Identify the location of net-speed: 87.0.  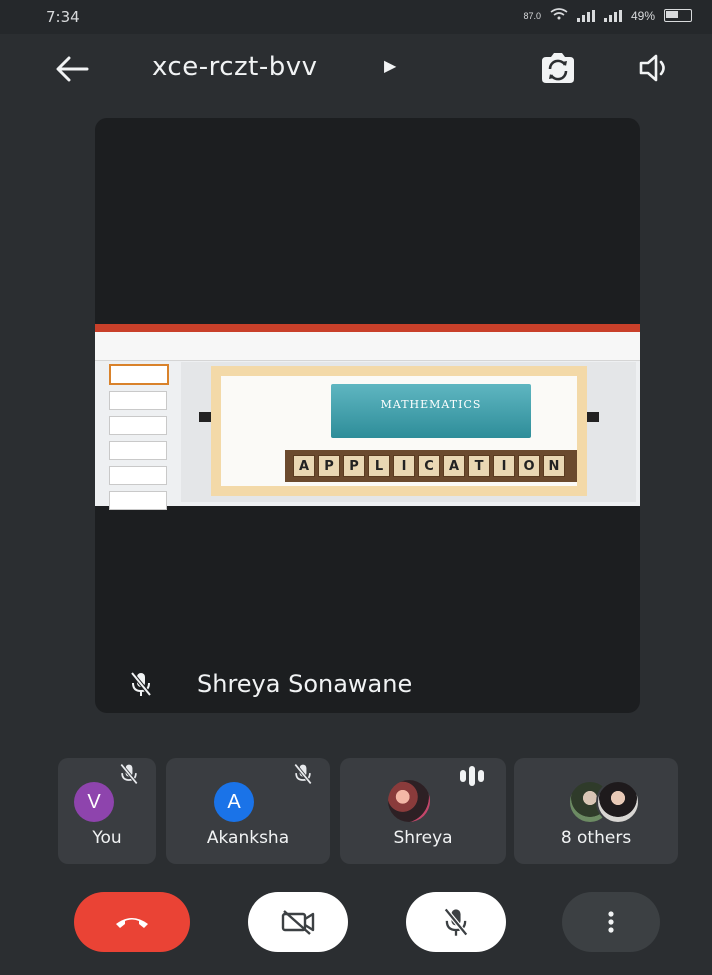
(532, 15).